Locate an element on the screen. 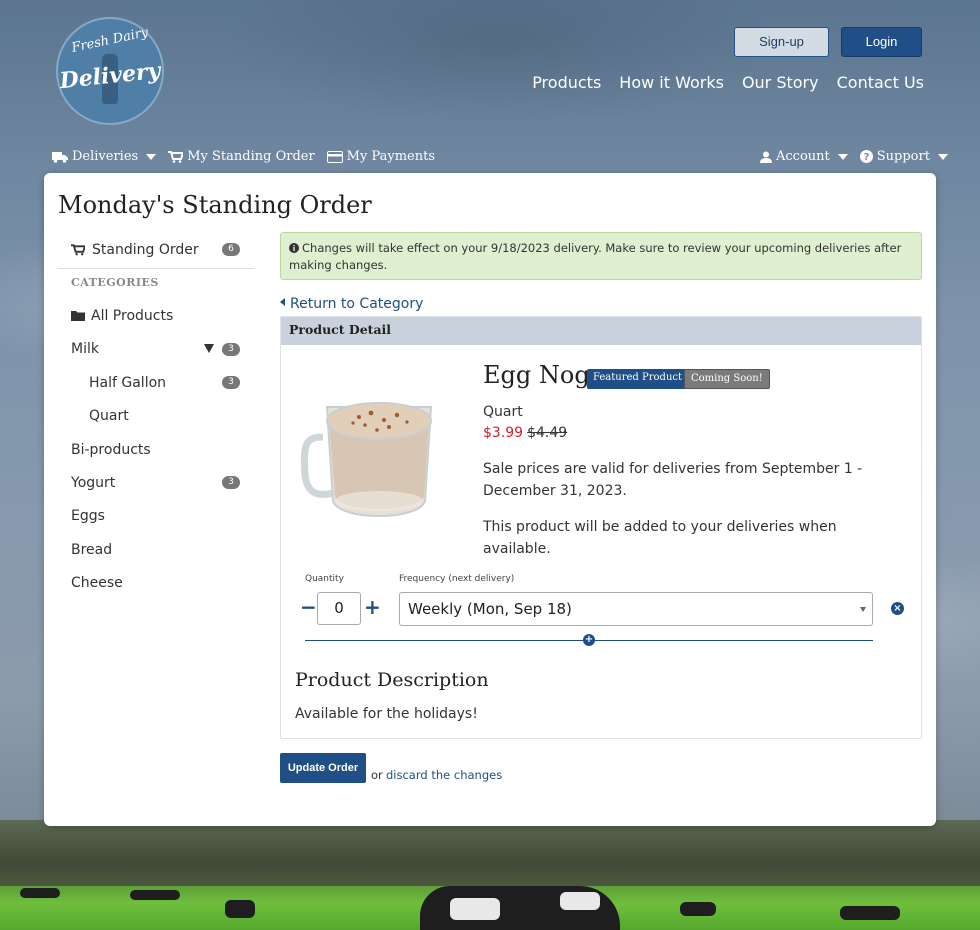 The width and height of the screenshot is (980, 930). frequency-selected-value: Weekly (Mon, Sep 18) is located at coordinates (490, 609).